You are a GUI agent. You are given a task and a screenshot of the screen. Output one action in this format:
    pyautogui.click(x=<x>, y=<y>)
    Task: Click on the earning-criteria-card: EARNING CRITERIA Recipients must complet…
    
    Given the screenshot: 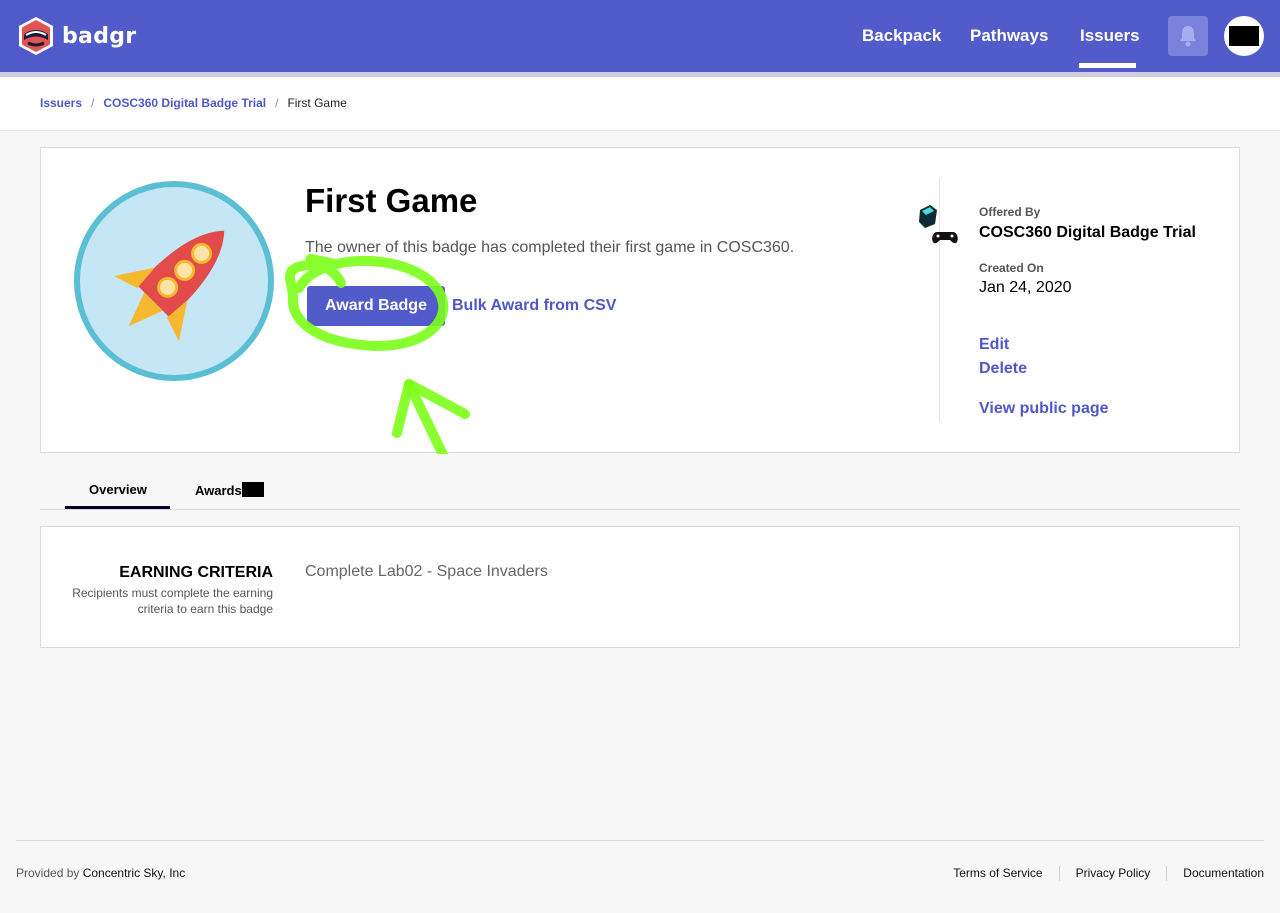 What is the action you would take?
    pyautogui.click(x=640, y=587)
    